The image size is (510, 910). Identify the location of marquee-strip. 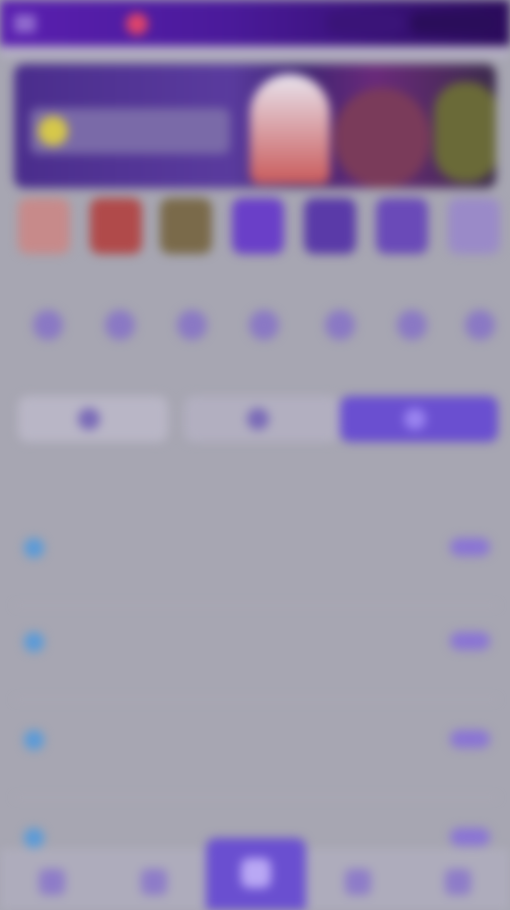
(255, 51).